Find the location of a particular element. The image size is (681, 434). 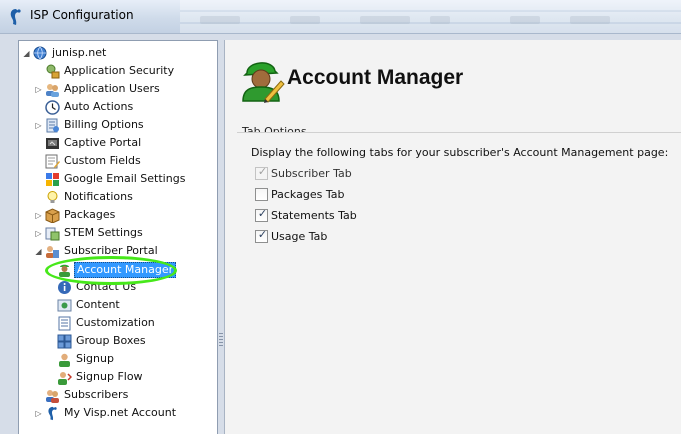

form-edit-icon is located at coordinates (52, 161).